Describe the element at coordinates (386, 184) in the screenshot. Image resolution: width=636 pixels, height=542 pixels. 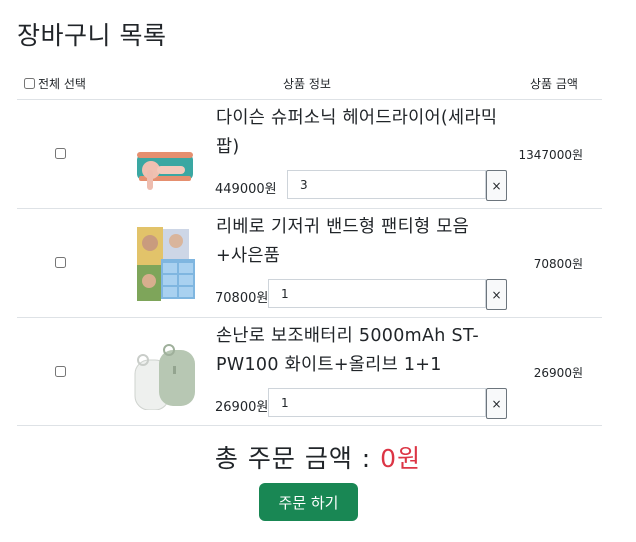
I see `quantity-input: 3` at that location.